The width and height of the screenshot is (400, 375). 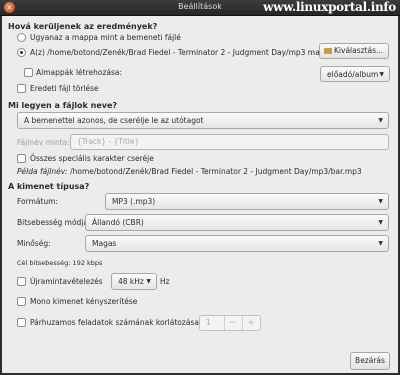 What do you see at coordinates (134, 201) in the screenshot?
I see `format-value: MP3 (.mp3)` at bounding box center [134, 201].